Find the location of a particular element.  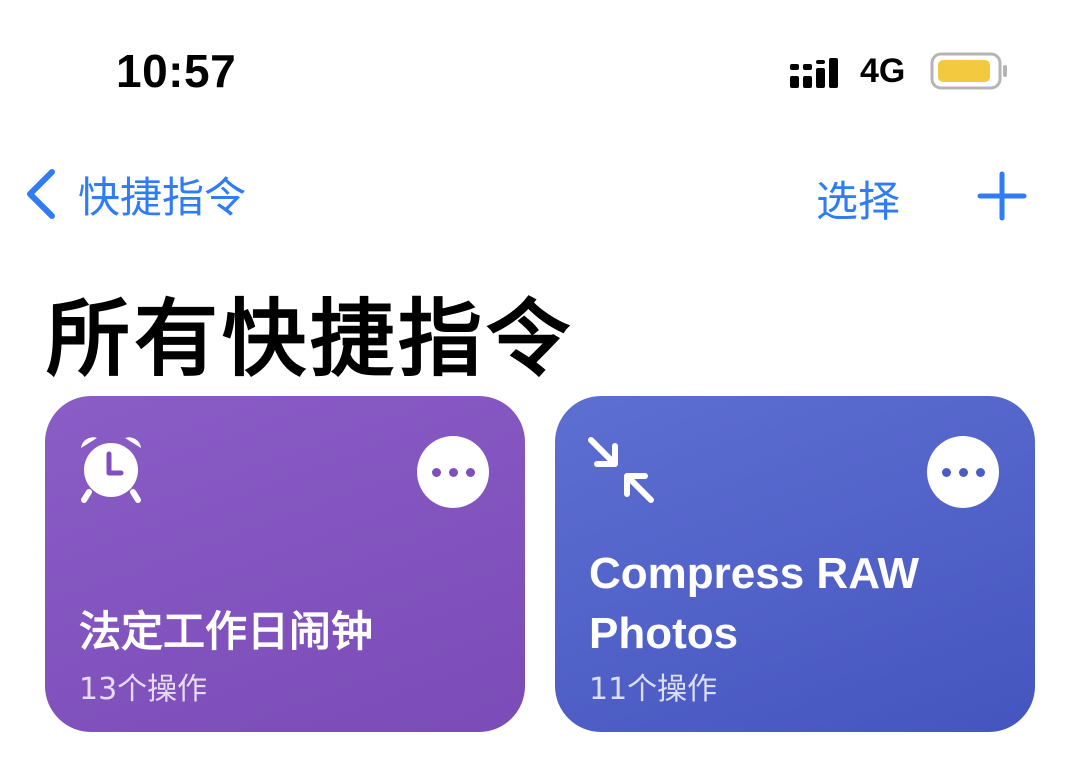

network-type: 4G is located at coordinates (883, 71).